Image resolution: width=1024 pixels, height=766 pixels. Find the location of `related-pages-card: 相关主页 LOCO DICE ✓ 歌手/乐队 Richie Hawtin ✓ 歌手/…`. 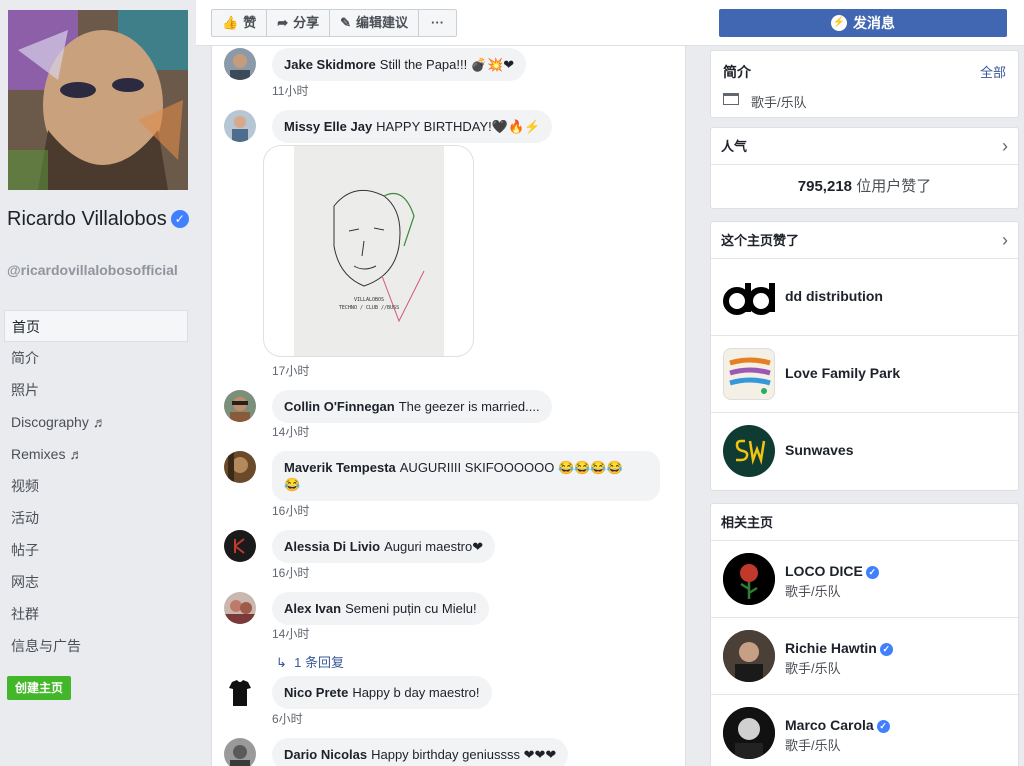

related-pages-card: 相关主页 LOCO DICE ✓ 歌手/乐队 Richie Hawtin ✓ 歌手/… is located at coordinates (864, 634).